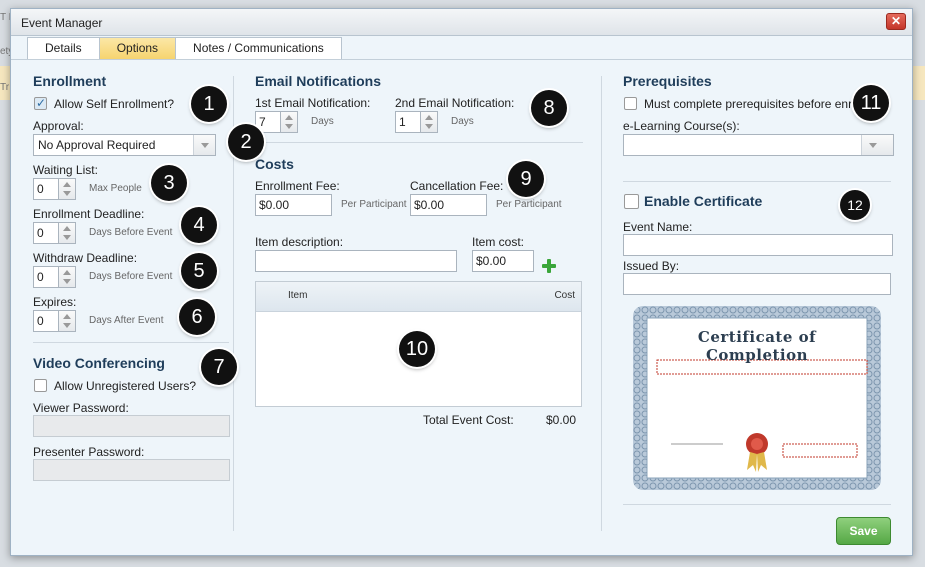  Describe the element at coordinates (408, 122) in the screenshot. I see `second-email-input: 1` at that location.